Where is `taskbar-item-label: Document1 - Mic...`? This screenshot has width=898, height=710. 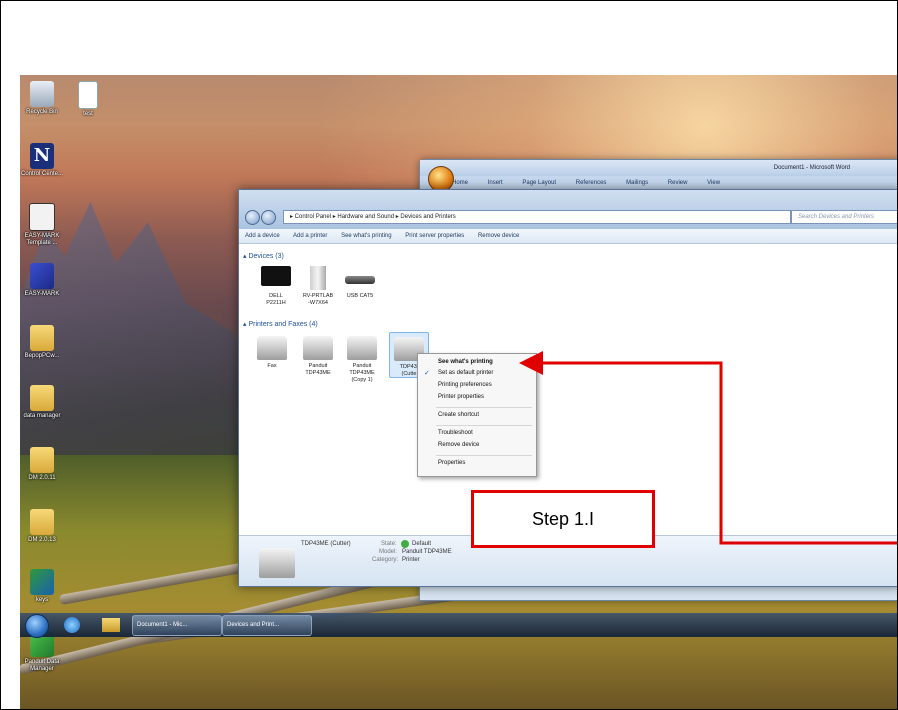
taskbar-item-label: Document1 - Mic... is located at coordinates (162, 625).